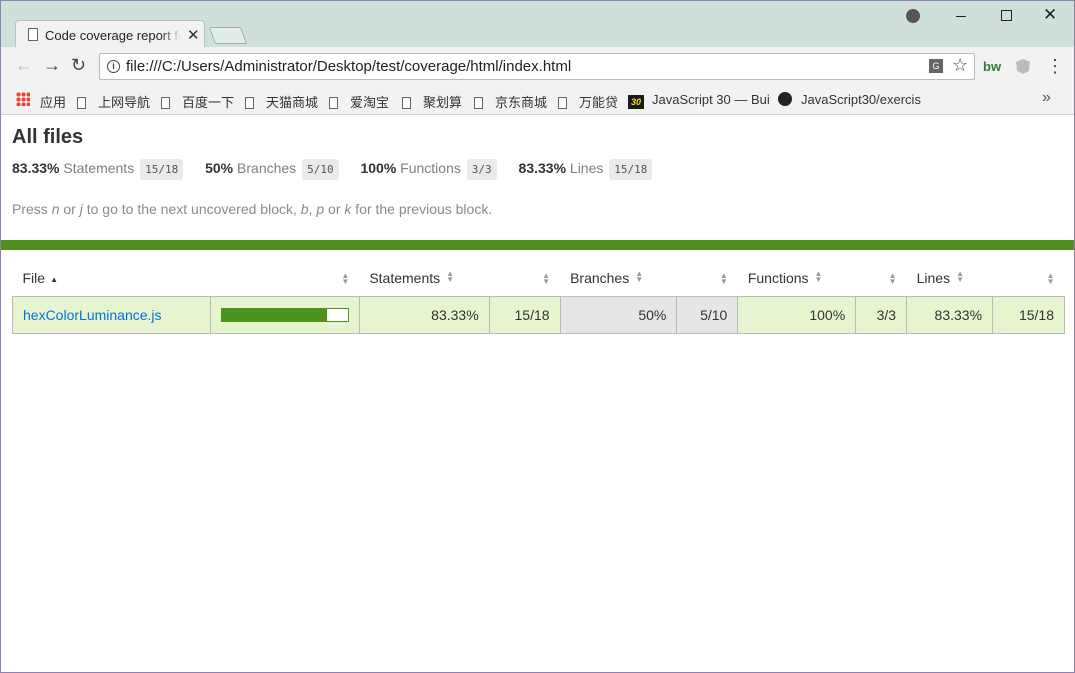  I want to click on branches-pct: 50%, so click(618, 314).